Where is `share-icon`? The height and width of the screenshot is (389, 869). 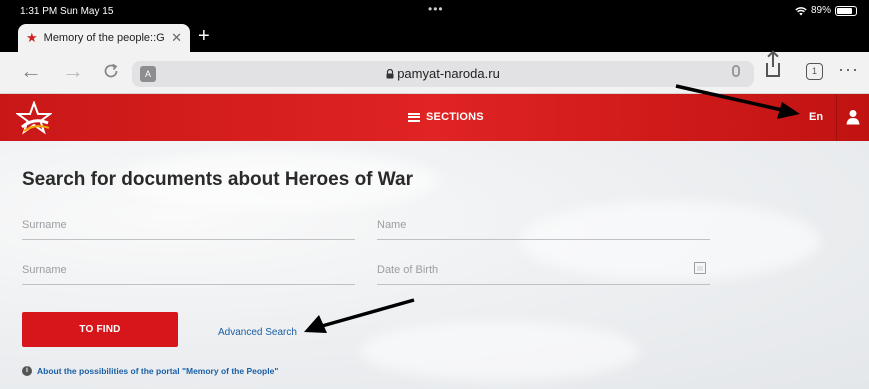 share-icon is located at coordinates (773, 65).